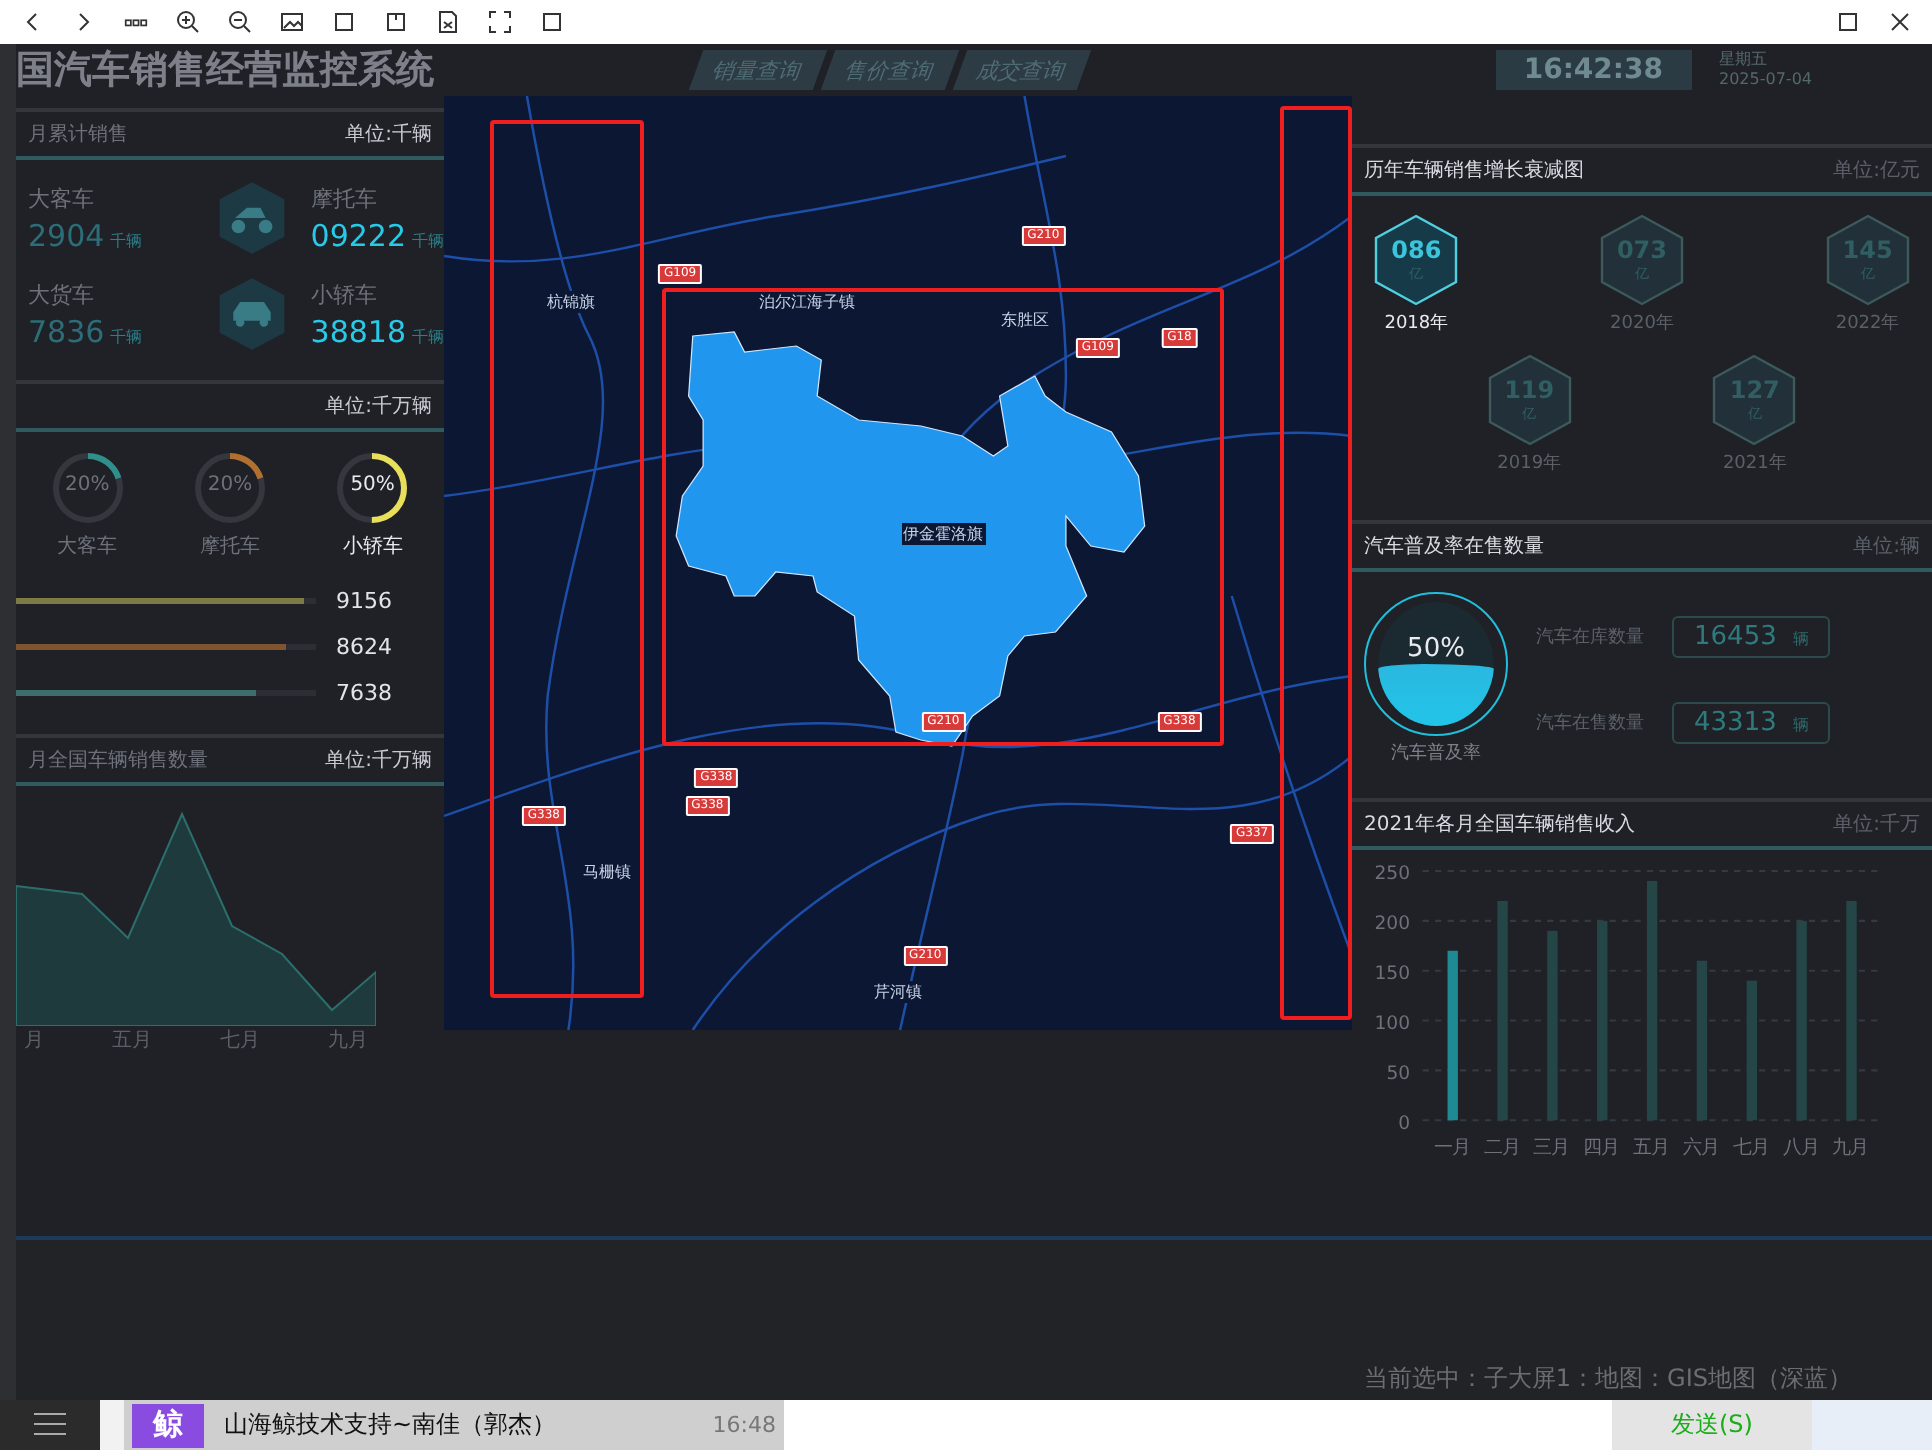  I want to click on ring-label: 小轿车, so click(372, 546).